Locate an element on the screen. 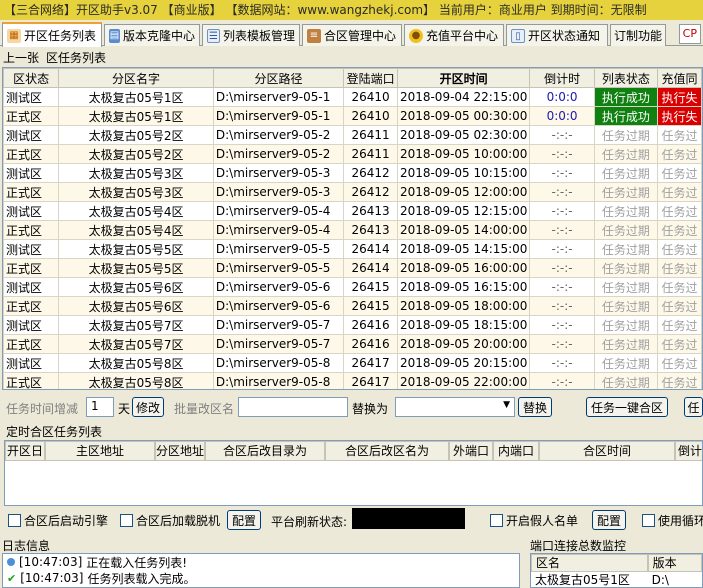 This screenshot has width=703, height=588. cell-path: D:\mirserver9-05-5 is located at coordinates (278, 249).